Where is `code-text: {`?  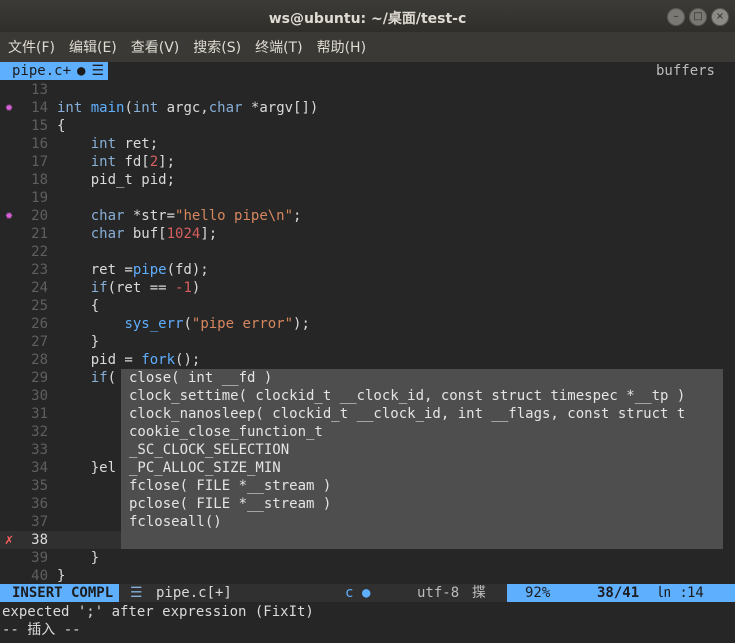 code-text: { is located at coordinates (61, 126).